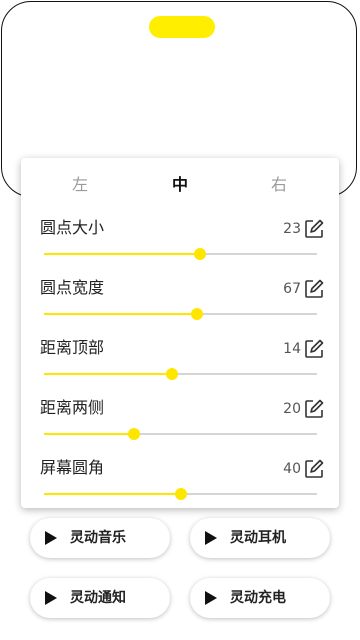  What do you see at coordinates (180, 487) in the screenshot?
I see `setting-row-screen-radius: 屏幕圆角 40` at bounding box center [180, 487].